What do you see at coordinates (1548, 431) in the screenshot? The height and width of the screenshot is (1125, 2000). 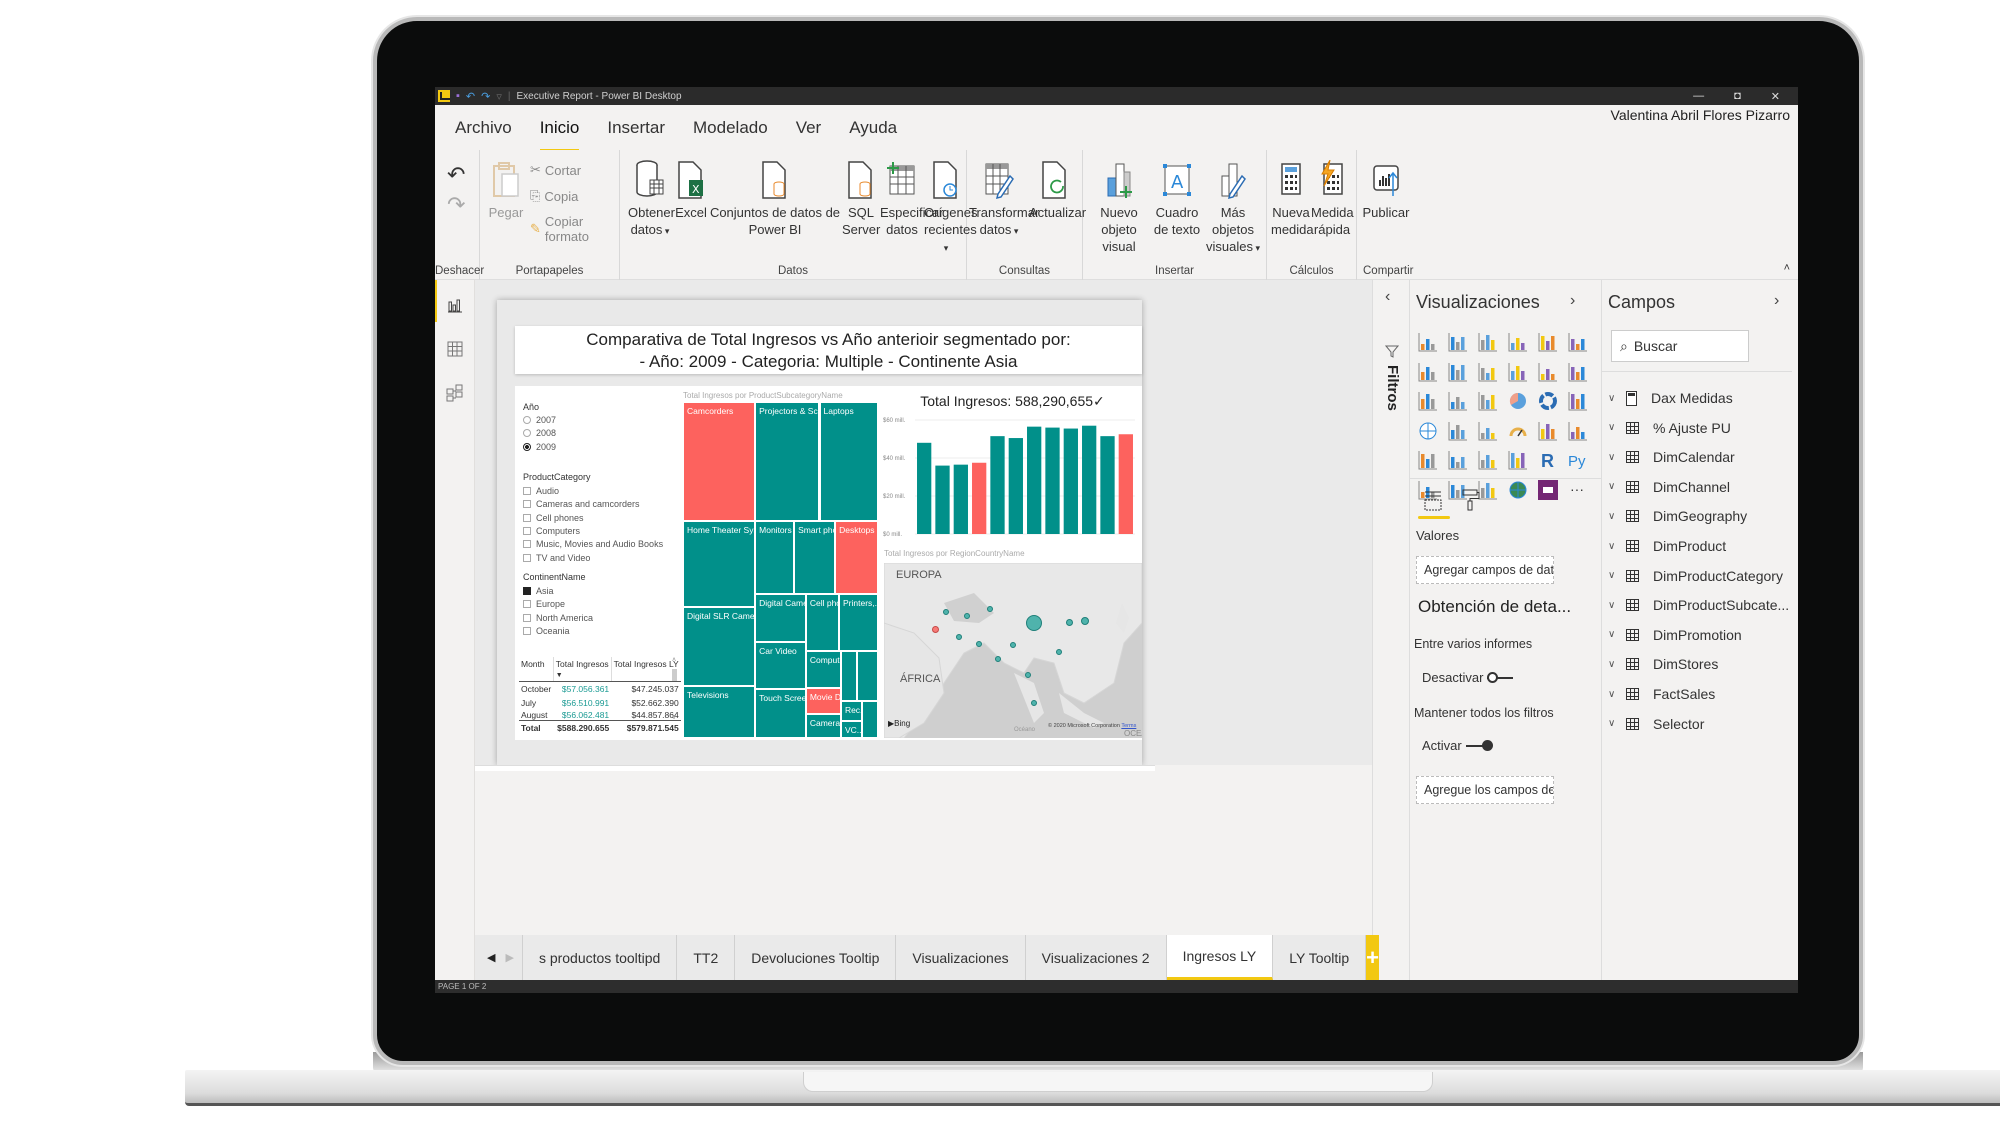 I see `card-icon` at bounding box center [1548, 431].